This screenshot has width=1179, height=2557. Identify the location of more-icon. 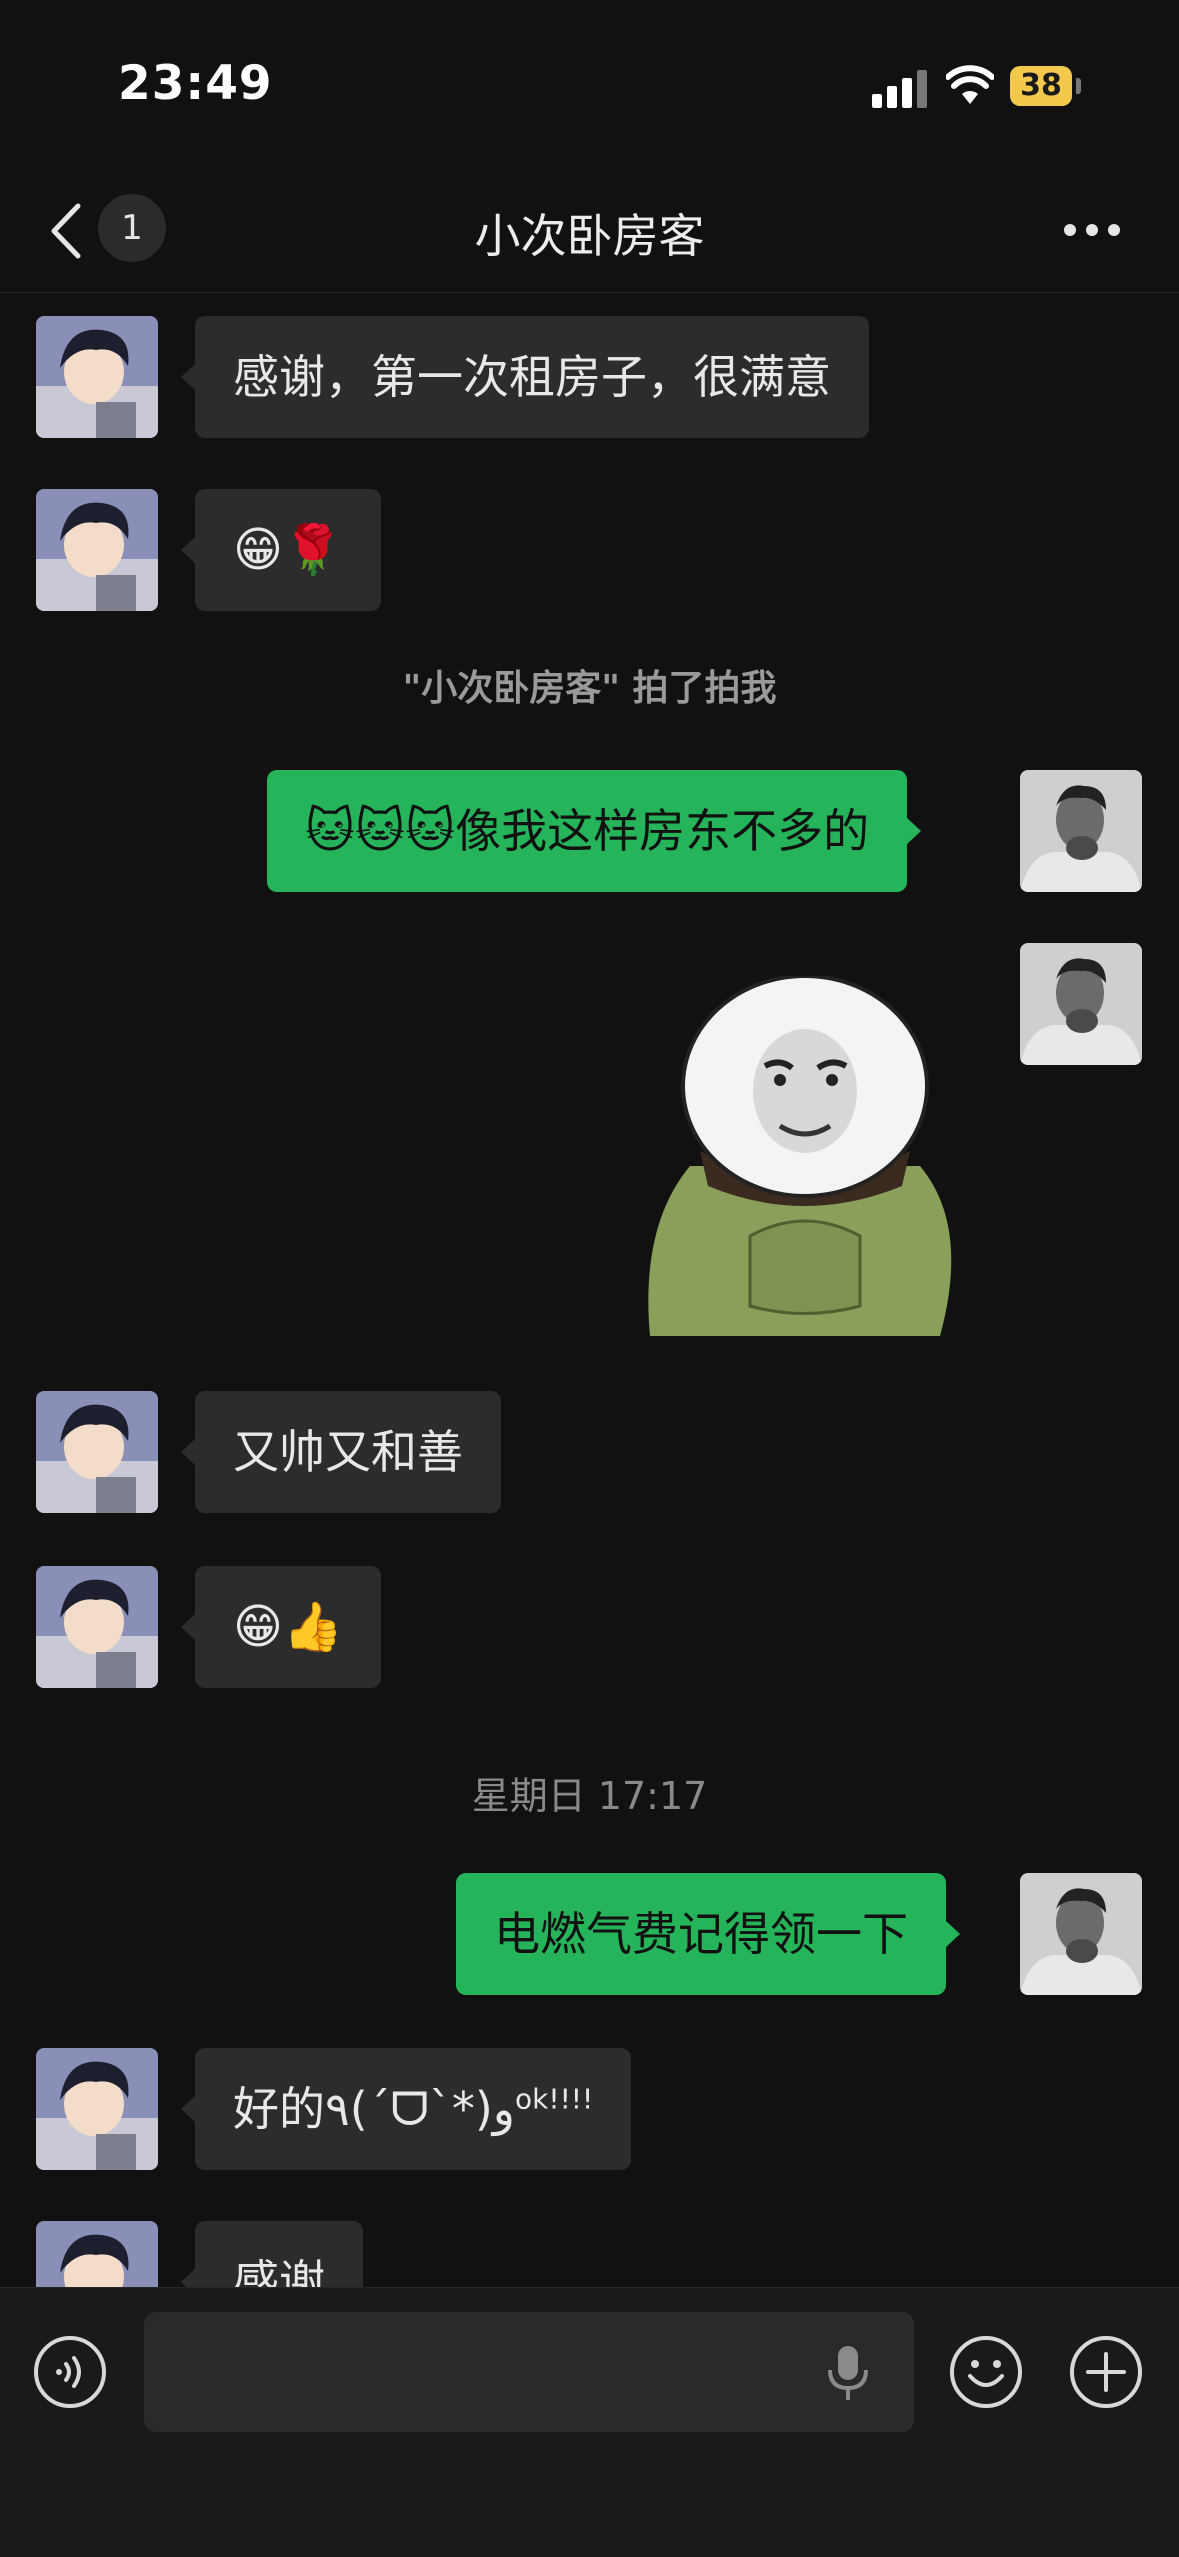
(1094, 232).